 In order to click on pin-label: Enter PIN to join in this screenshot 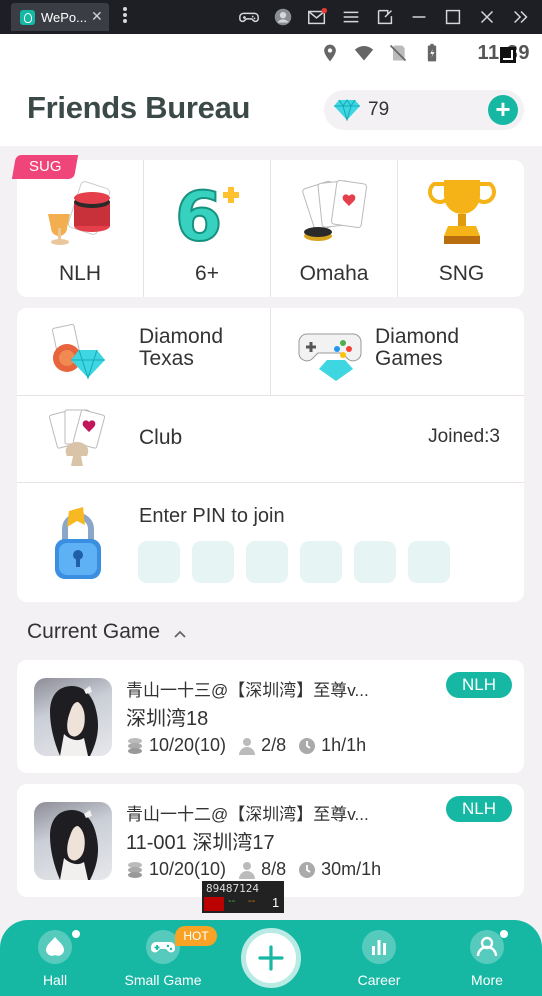, I will do `click(212, 516)`.